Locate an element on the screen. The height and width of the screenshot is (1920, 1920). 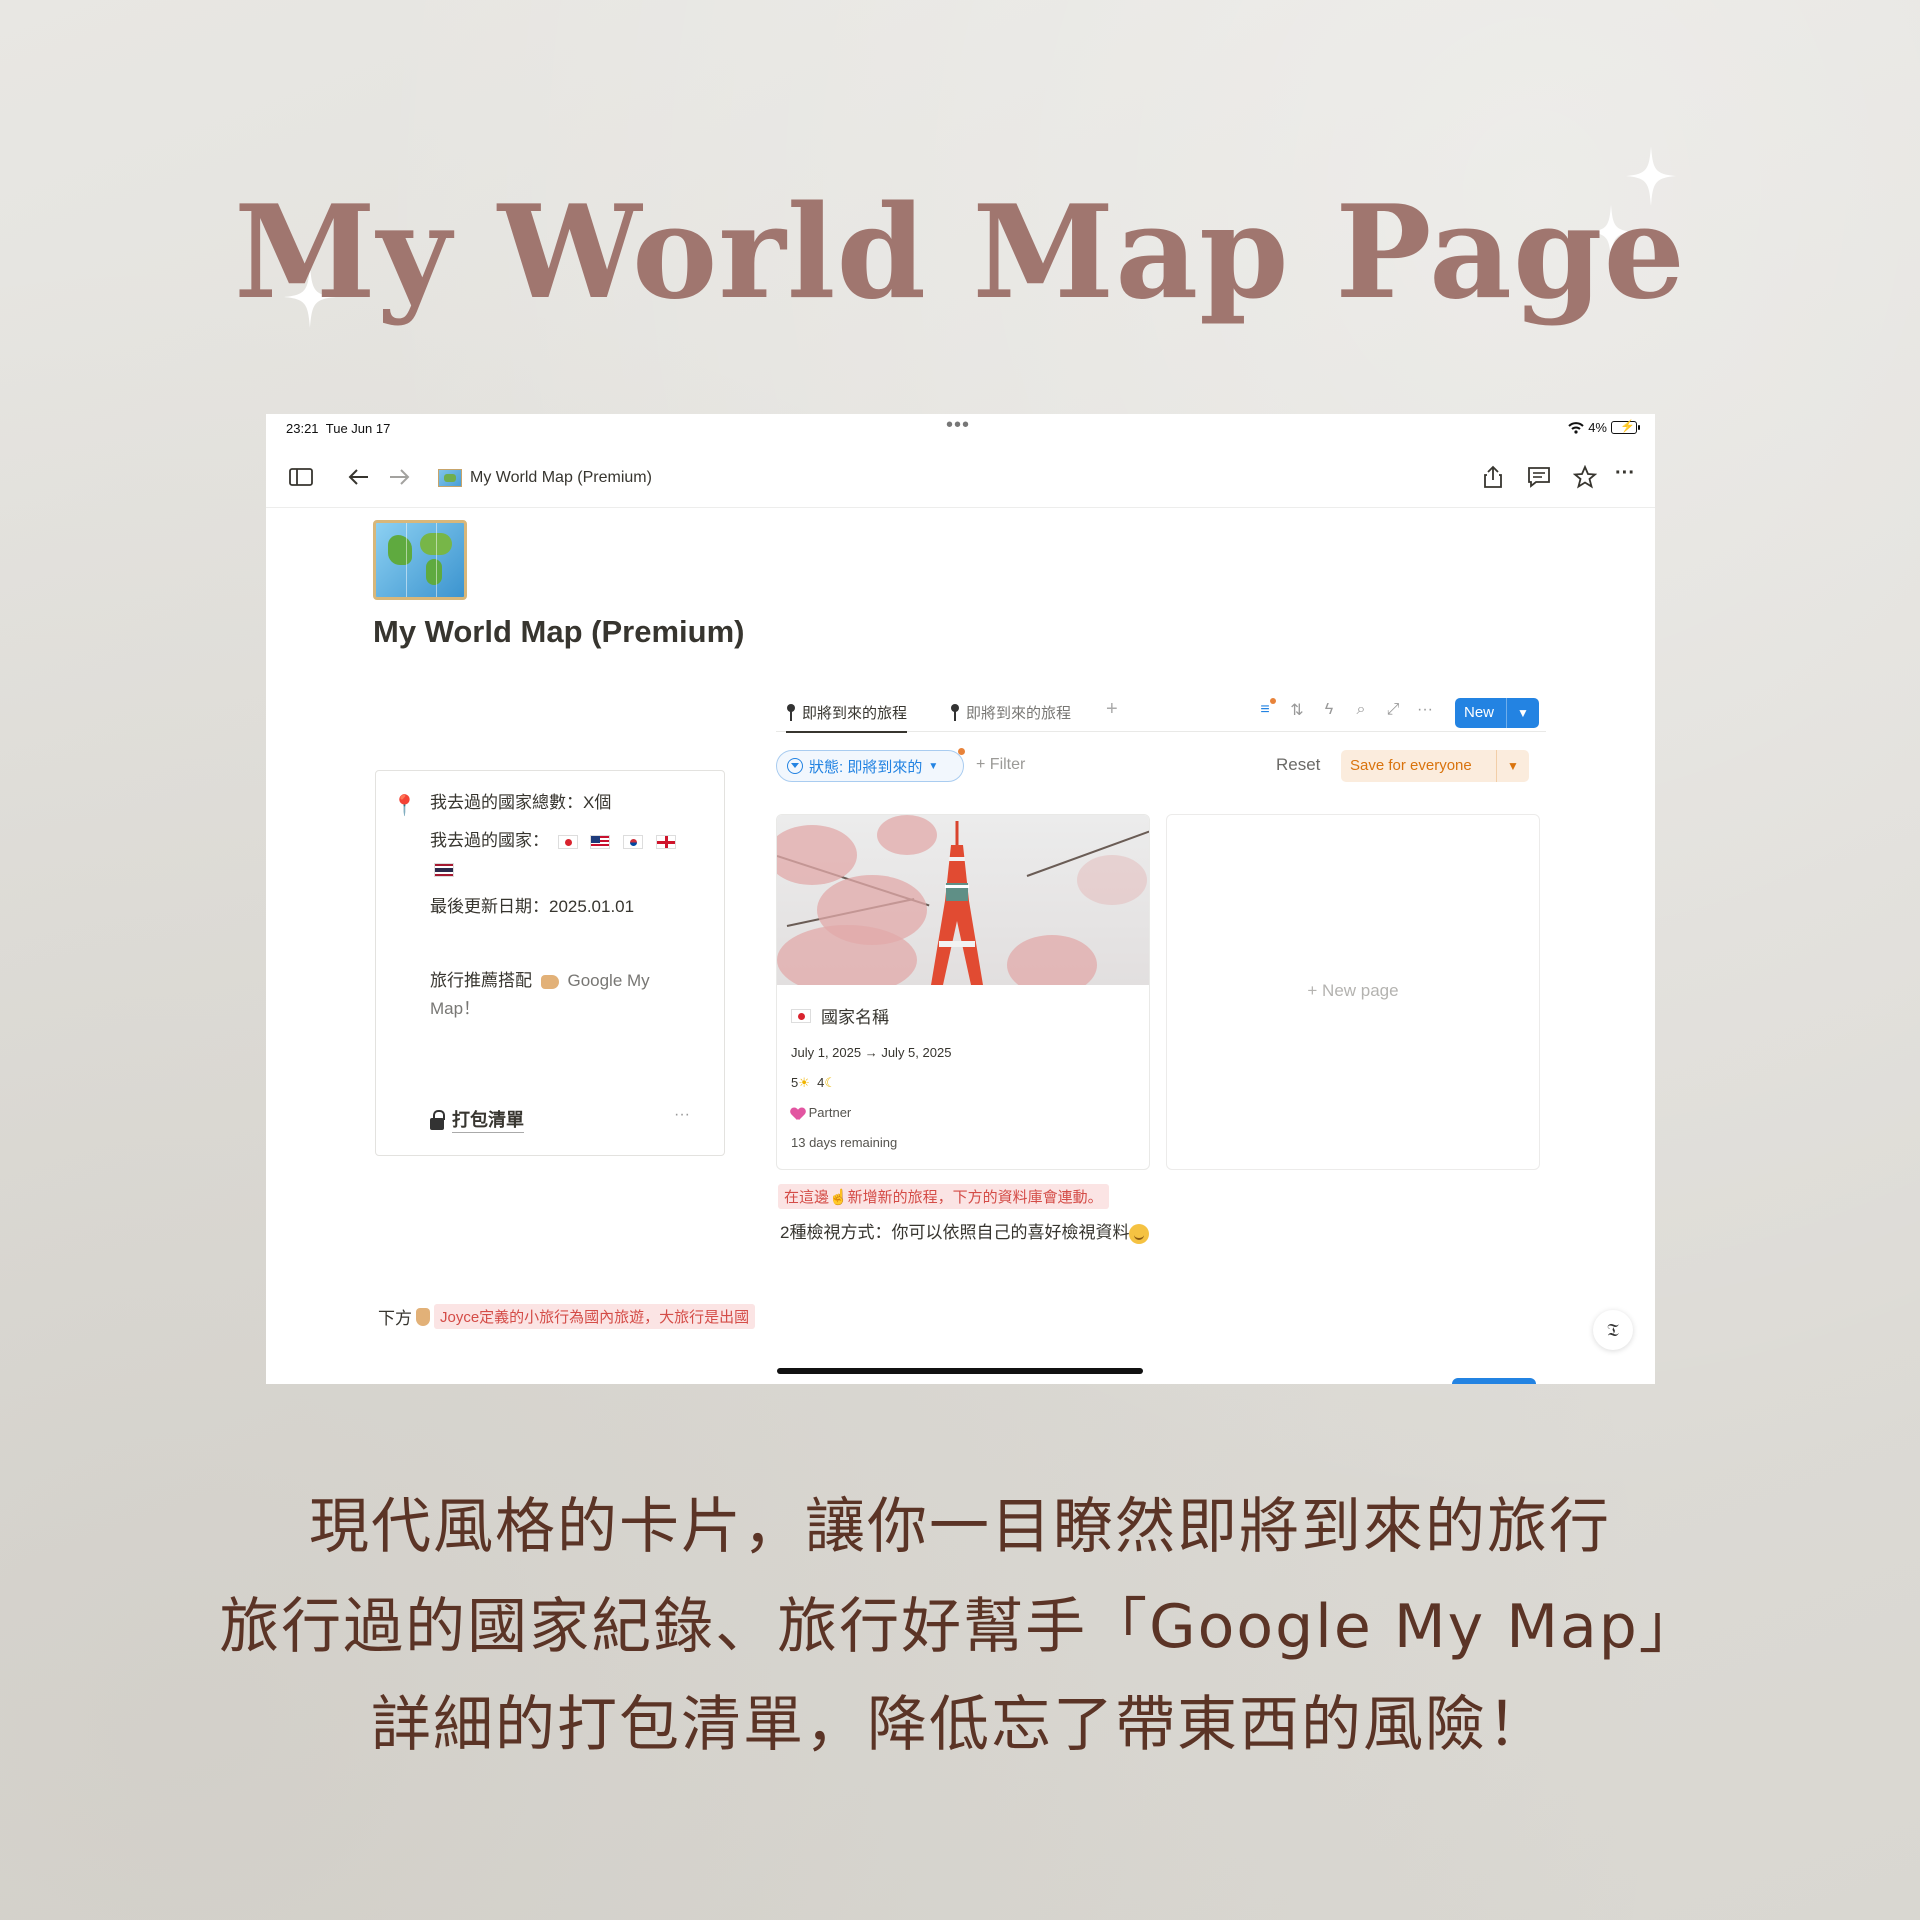
status-bar: 23:21 Tue Jun 17 ••• 4% ⚡ is located at coordinates (960, 429).